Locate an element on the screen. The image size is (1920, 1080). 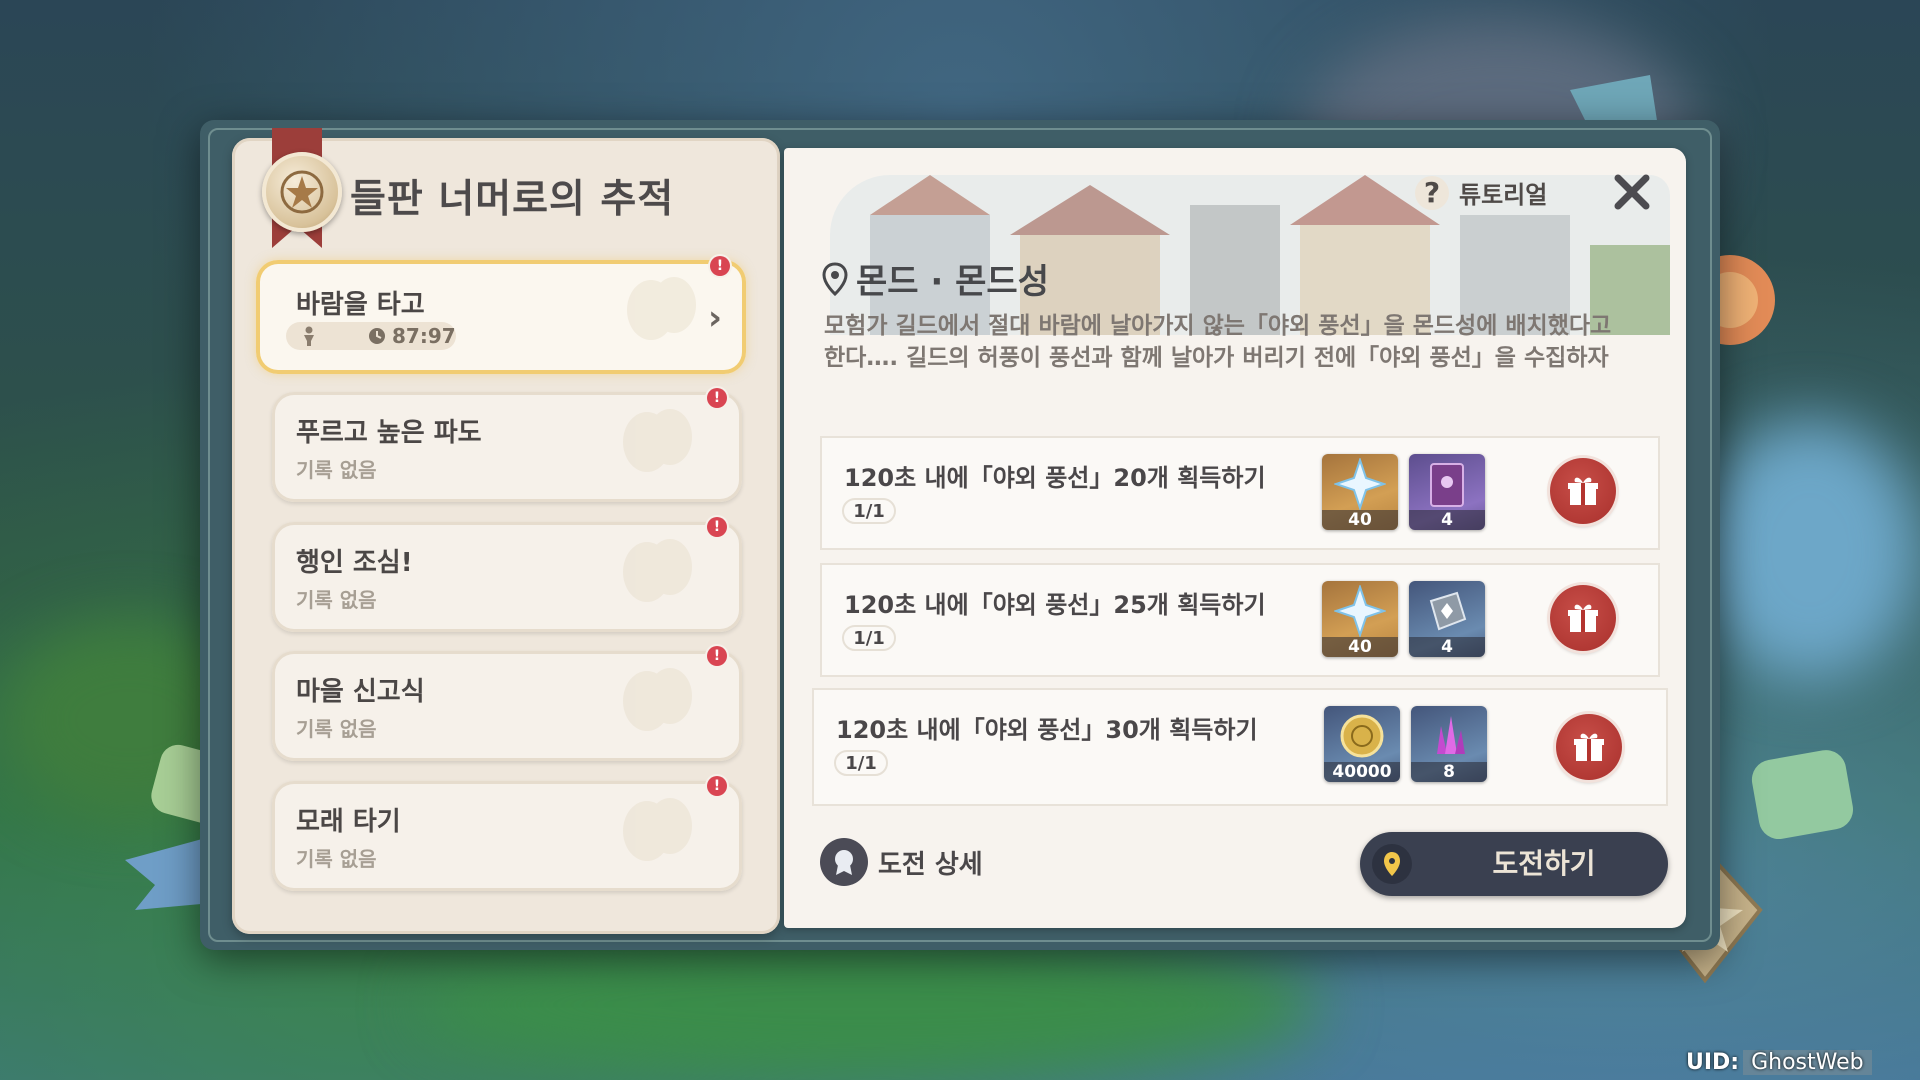
challenge-details-label: 도전 상세 is located at coordinates (930, 864).